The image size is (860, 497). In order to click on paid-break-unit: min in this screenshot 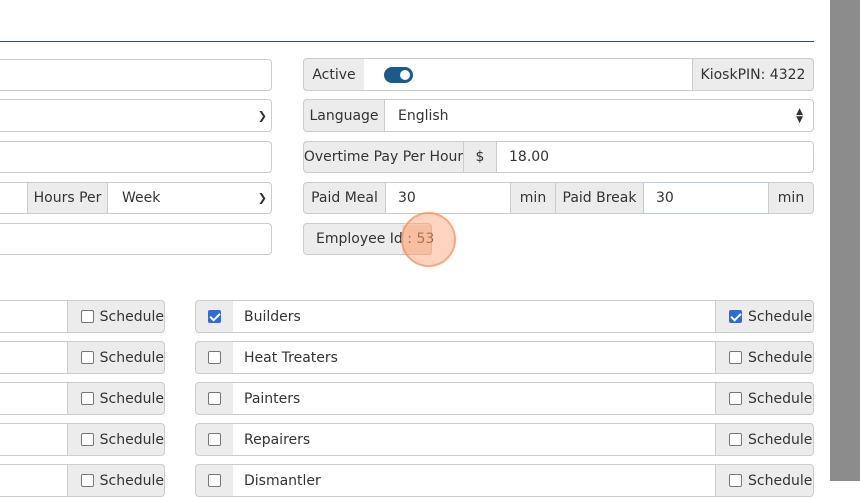, I will do `click(791, 198)`.